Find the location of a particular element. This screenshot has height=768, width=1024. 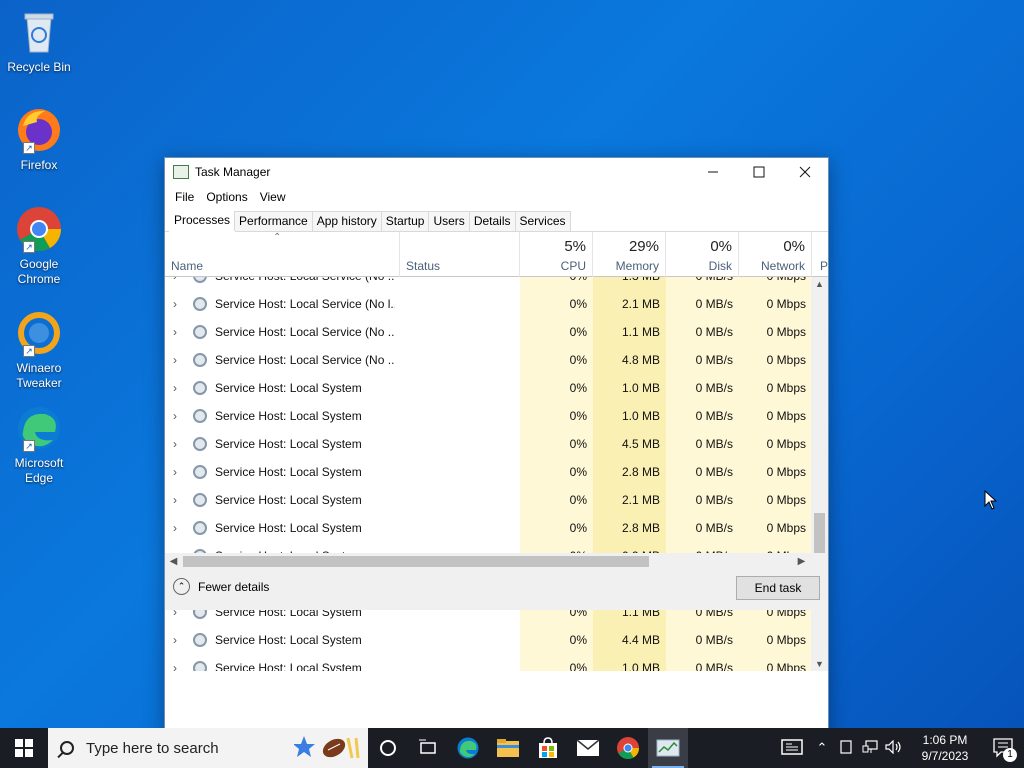

taskbar-search-box: Type here to search is located at coordinates (208, 748).